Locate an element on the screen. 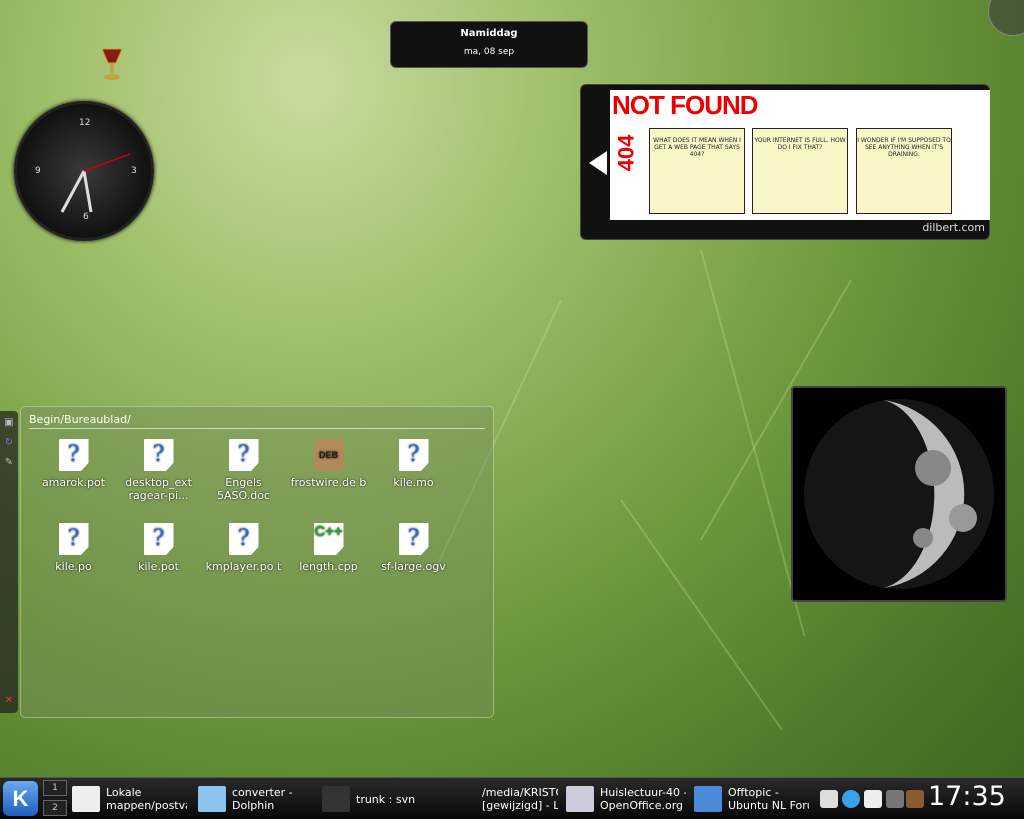  settings-wrench-icon: ✎ is located at coordinates (9, 463).